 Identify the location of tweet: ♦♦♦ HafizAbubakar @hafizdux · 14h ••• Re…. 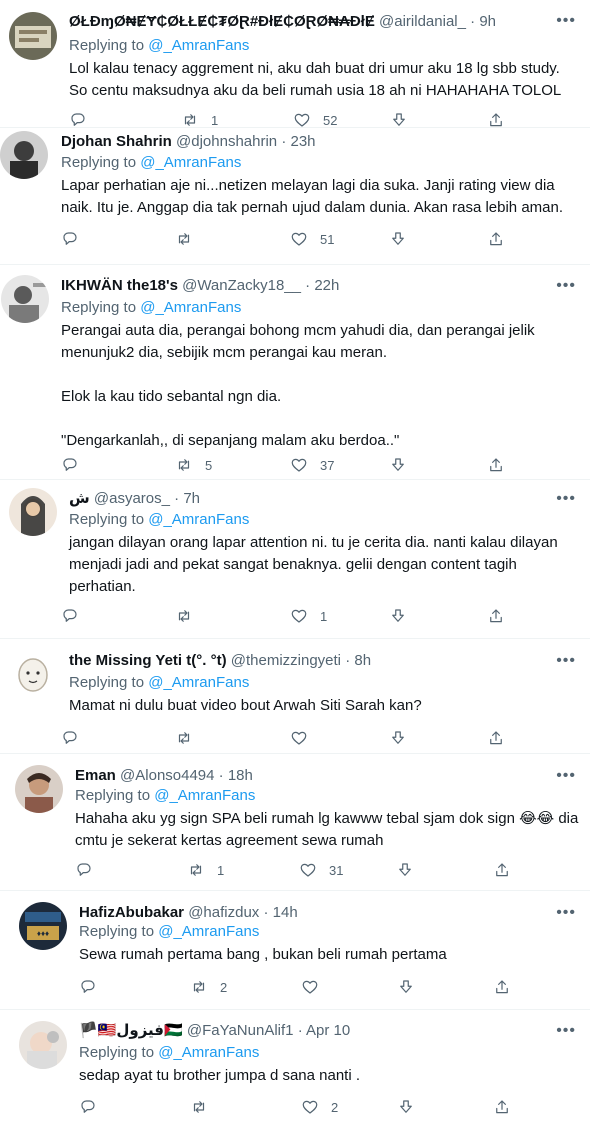
(295, 950).